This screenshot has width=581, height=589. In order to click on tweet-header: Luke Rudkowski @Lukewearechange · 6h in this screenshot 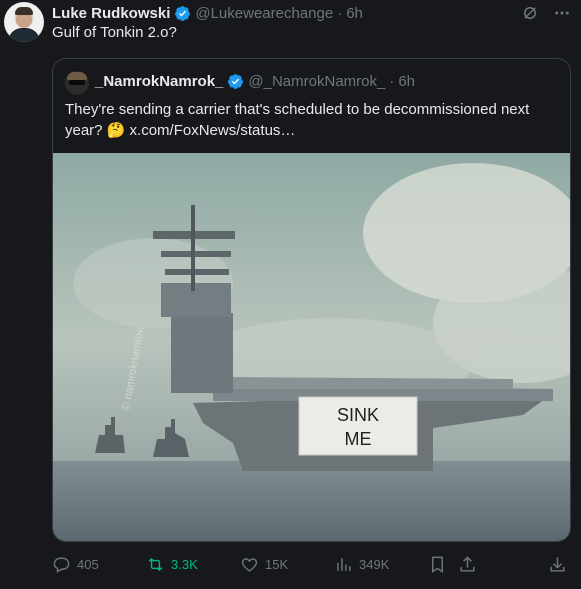, I will do `click(207, 13)`.